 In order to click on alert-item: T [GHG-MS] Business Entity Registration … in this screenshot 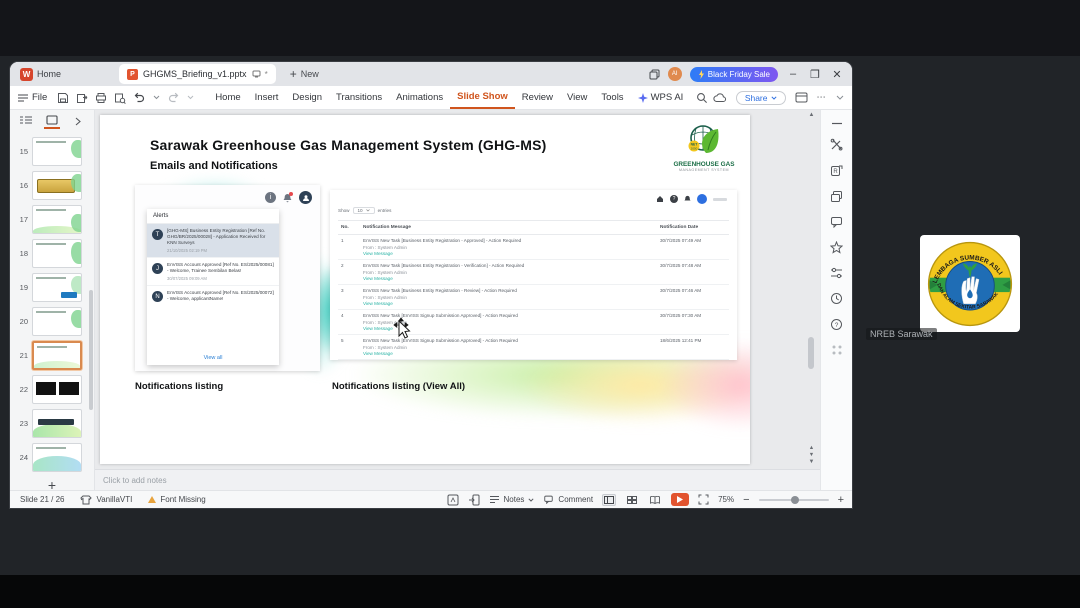, I will do `click(213, 241)`.